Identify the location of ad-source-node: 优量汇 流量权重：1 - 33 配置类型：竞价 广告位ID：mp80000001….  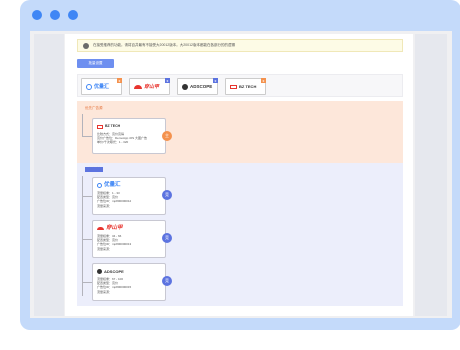
(129, 196).